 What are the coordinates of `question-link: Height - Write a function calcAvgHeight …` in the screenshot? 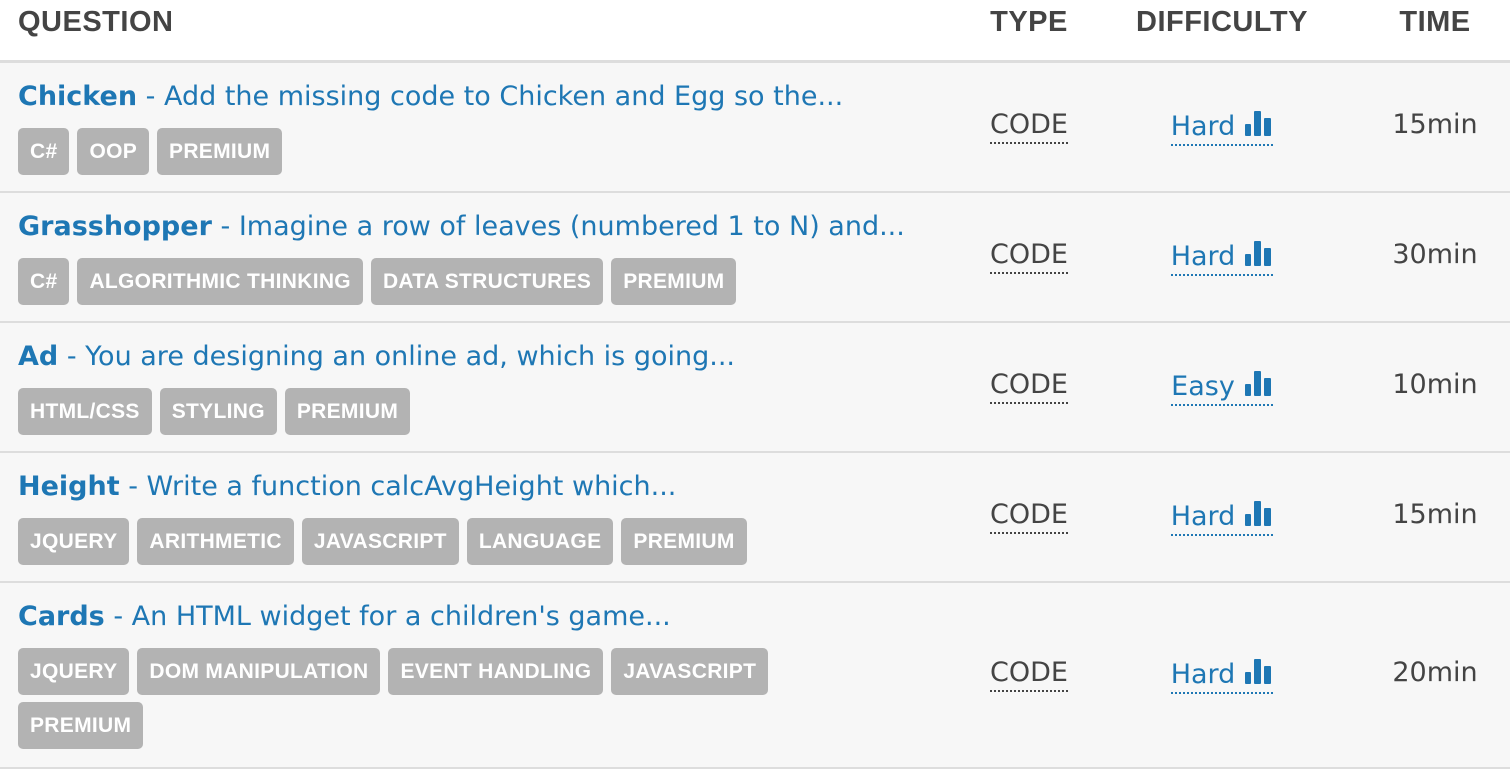 It's located at (347, 486).